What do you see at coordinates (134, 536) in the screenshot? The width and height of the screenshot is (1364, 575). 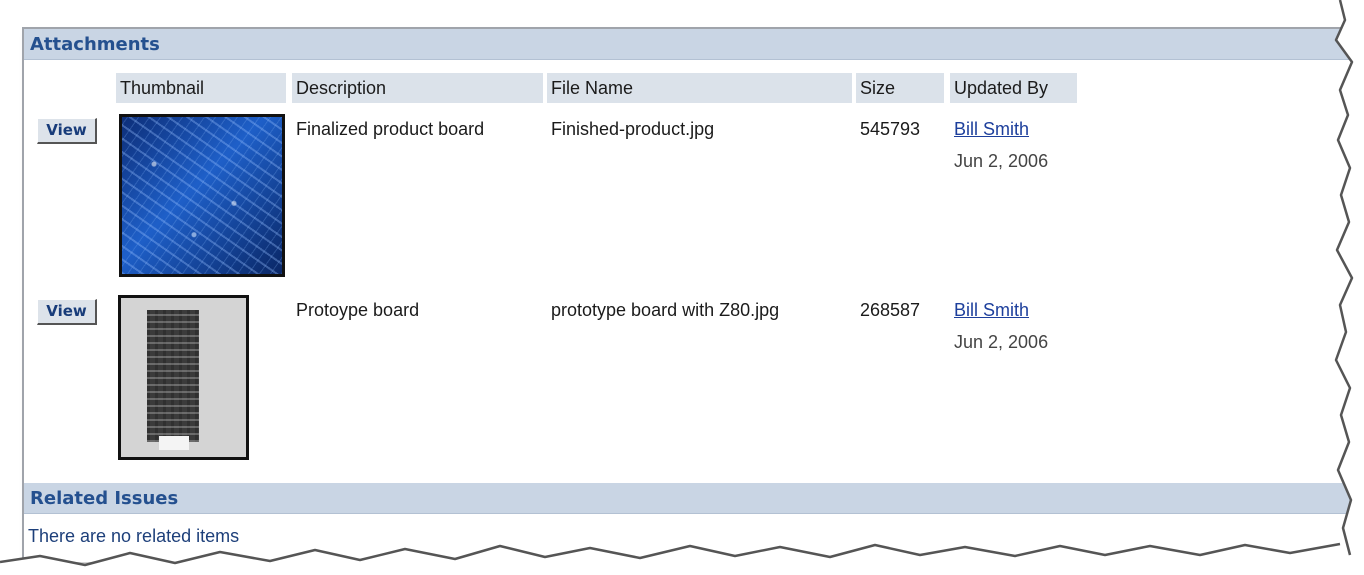 I see `related-issues-empty-text: There are no related items` at bounding box center [134, 536].